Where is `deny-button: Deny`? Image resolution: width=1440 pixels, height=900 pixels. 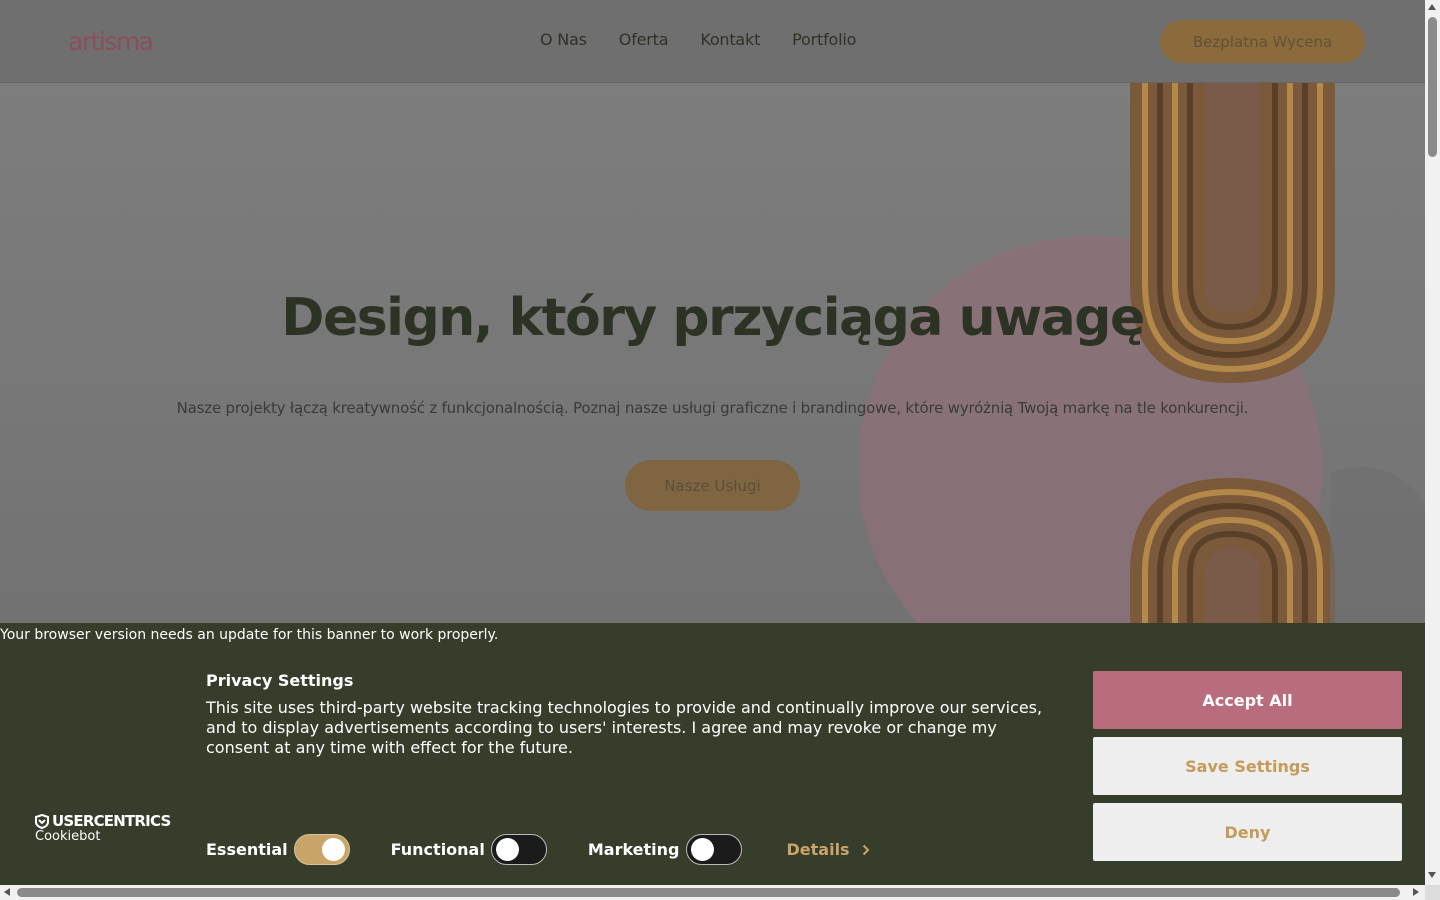 deny-button: Deny is located at coordinates (1247, 832).